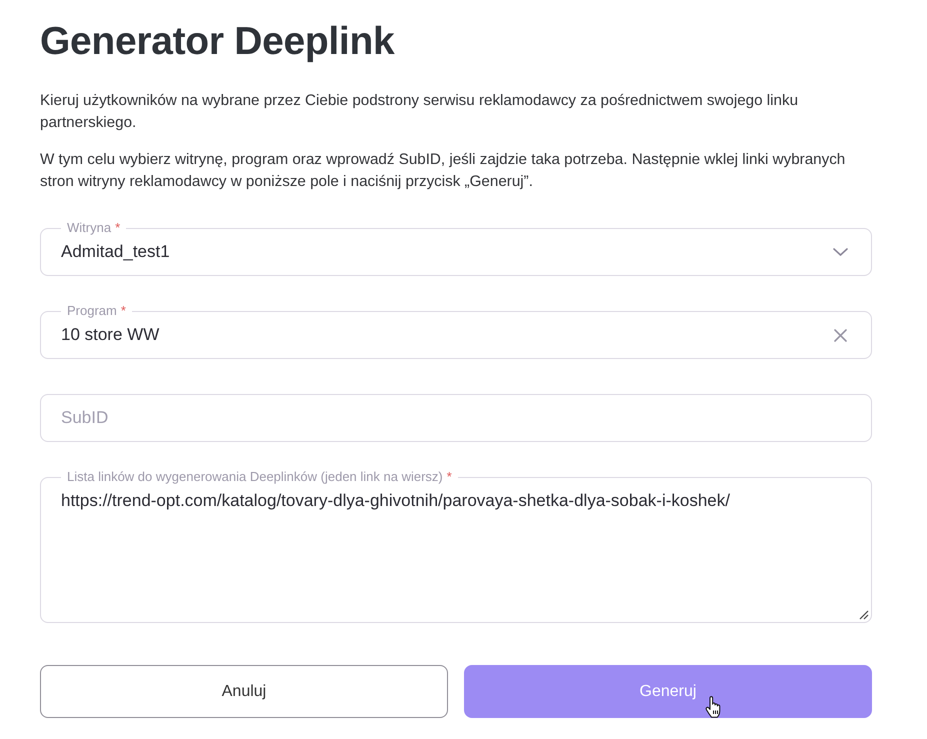 The image size is (927, 739). Describe the element at coordinates (864, 615) in the screenshot. I see `resize-handle-icon` at that location.